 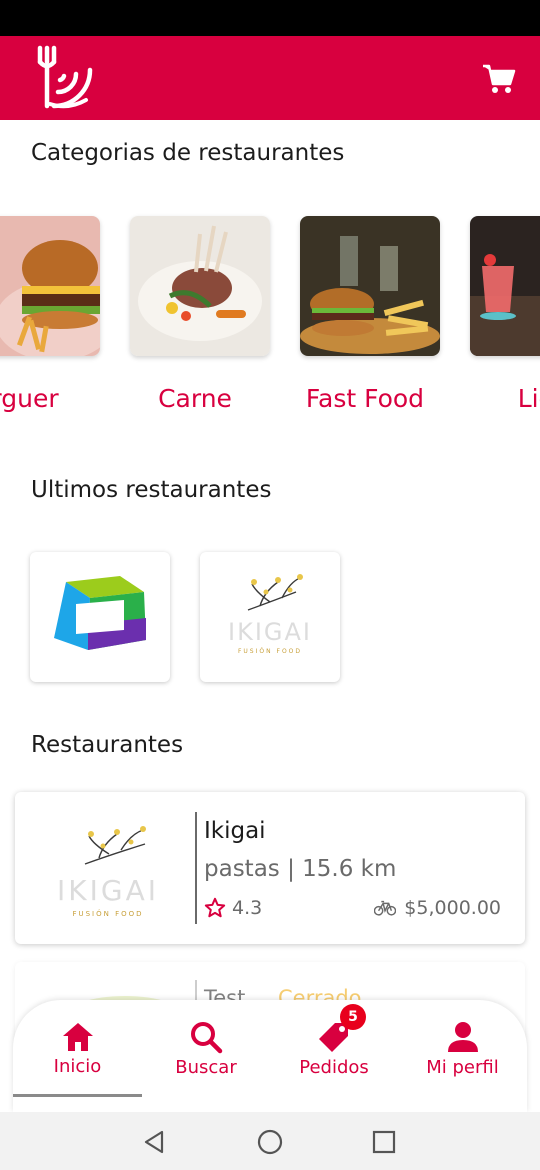 I want to click on category-licores: Lic, so click(x=495, y=315).